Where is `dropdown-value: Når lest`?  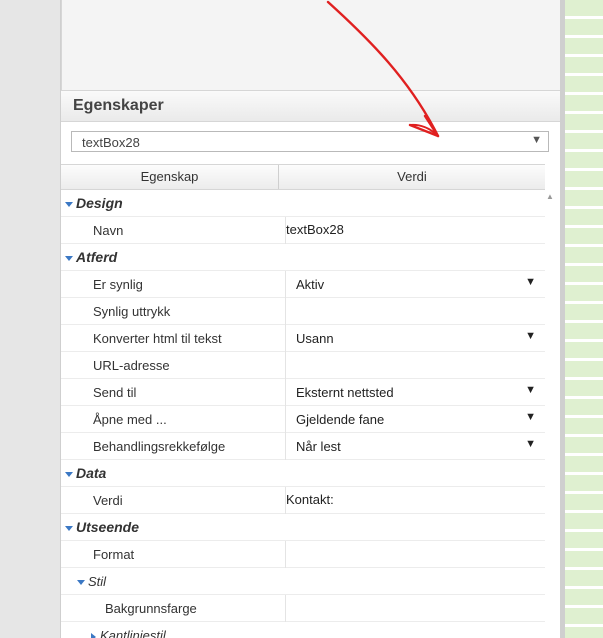 dropdown-value: Når lest is located at coordinates (318, 446).